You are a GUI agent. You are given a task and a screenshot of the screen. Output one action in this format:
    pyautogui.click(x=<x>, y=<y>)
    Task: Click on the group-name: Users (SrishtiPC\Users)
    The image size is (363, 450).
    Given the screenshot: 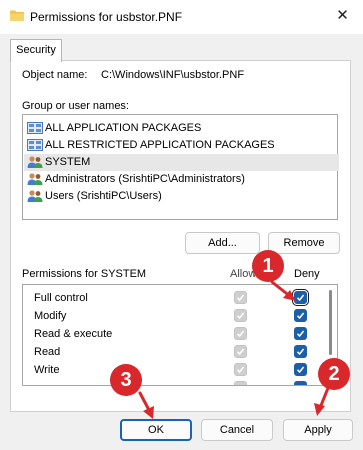 What is the action you would take?
    pyautogui.click(x=103, y=196)
    